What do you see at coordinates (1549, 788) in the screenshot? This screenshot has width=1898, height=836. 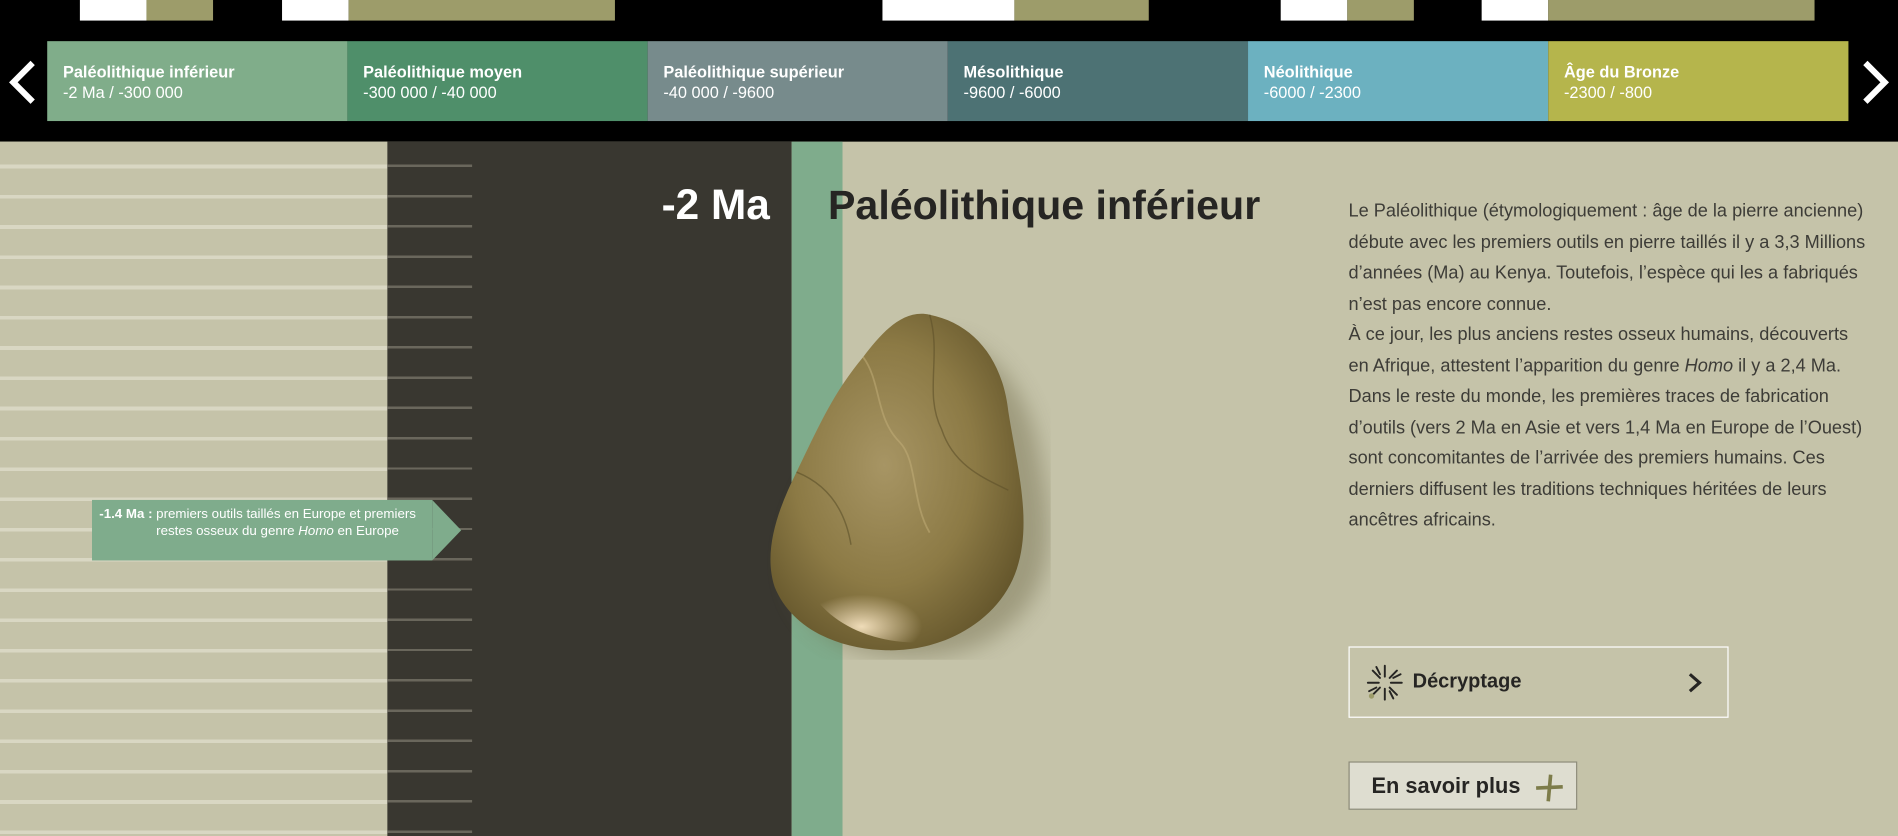 I see `plus-icon` at bounding box center [1549, 788].